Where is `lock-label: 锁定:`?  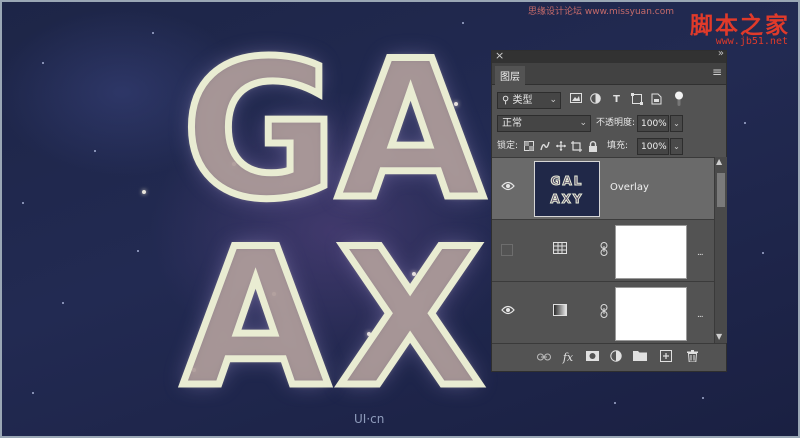
lock-label: 锁定: is located at coordinates (508, 146).